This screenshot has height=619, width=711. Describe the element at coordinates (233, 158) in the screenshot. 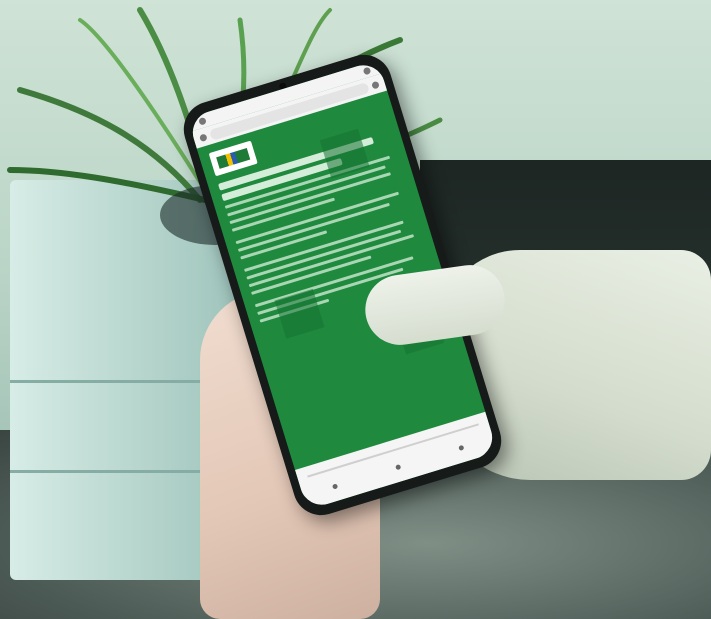

I see `government-logo-icon` at that location.